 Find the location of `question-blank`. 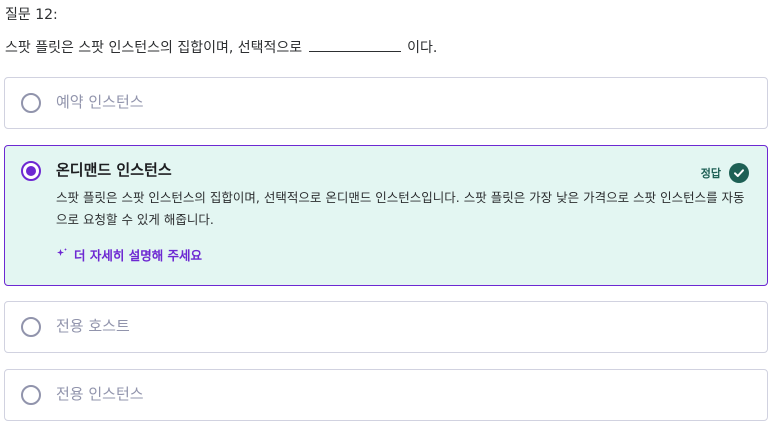

question-blank is located at coordinates (354, 45).